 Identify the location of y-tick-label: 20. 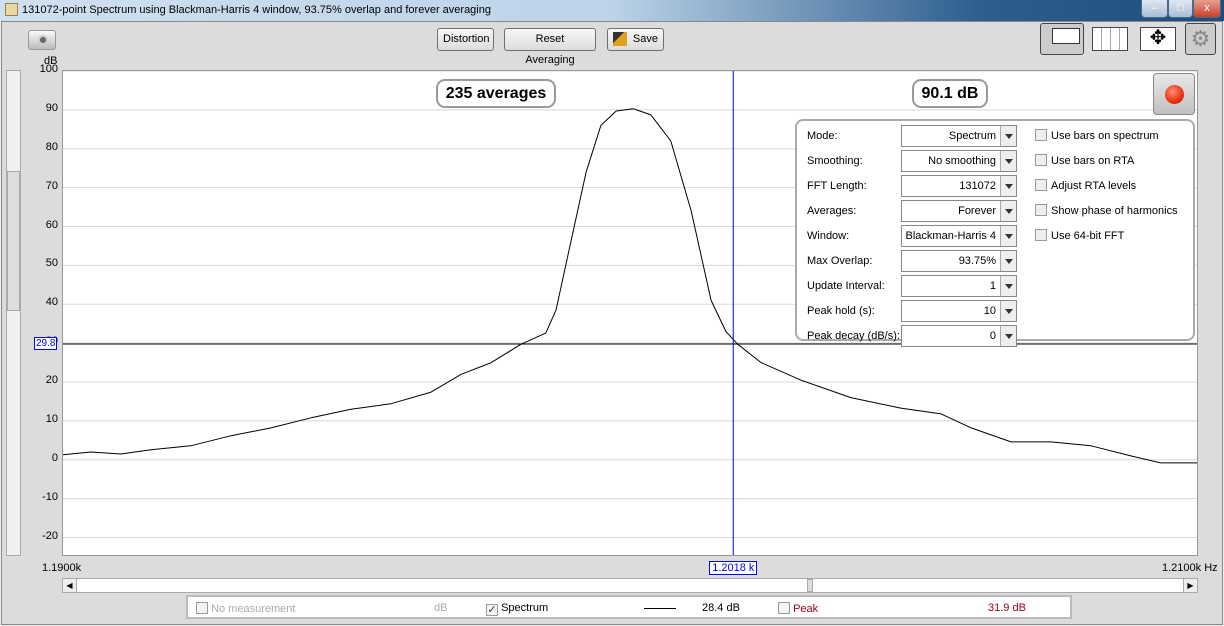
(51, 380).